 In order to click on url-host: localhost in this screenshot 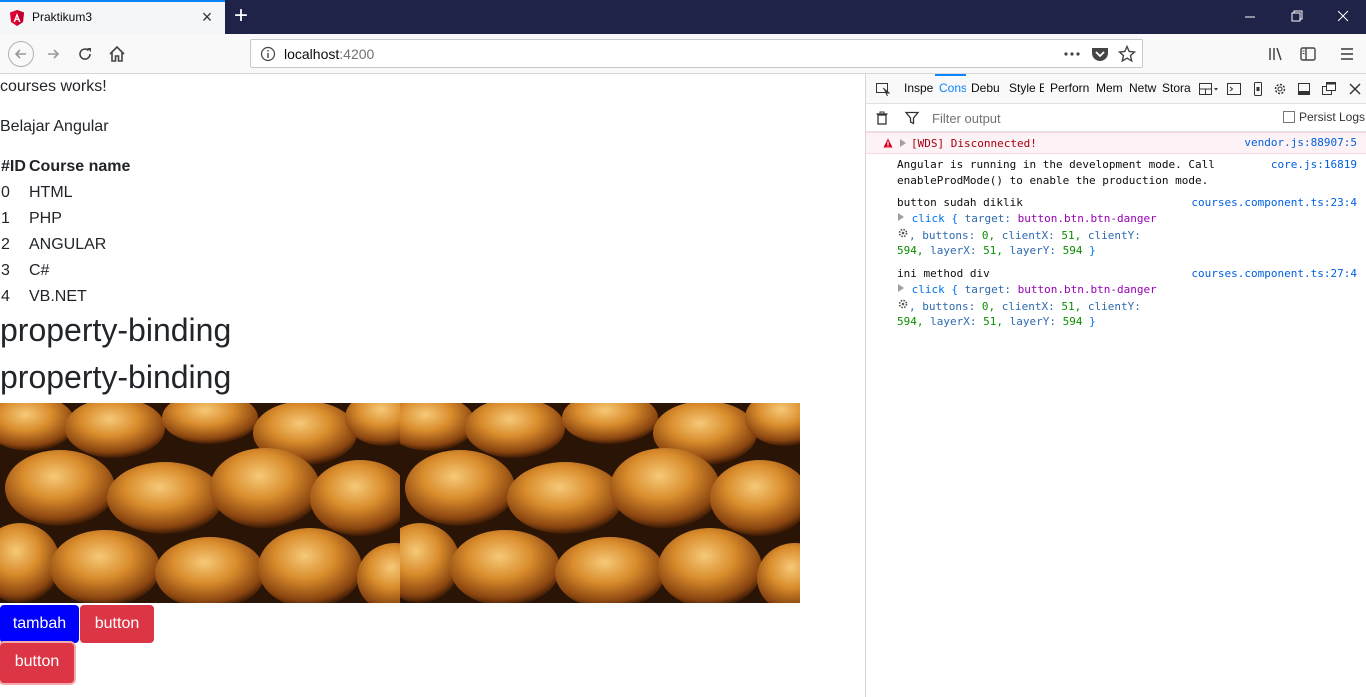, I will do `click(312, 54)`.